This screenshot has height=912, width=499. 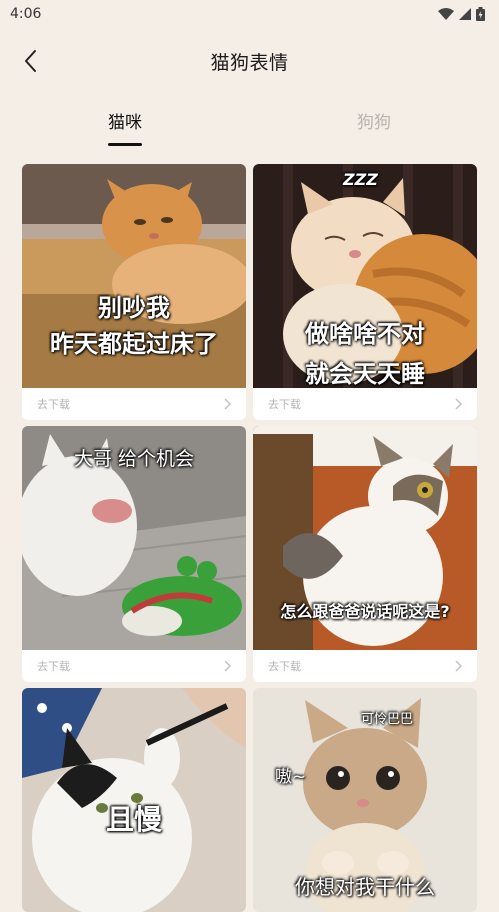 I want to click on wifi-icon, so click(x=446, y=14).